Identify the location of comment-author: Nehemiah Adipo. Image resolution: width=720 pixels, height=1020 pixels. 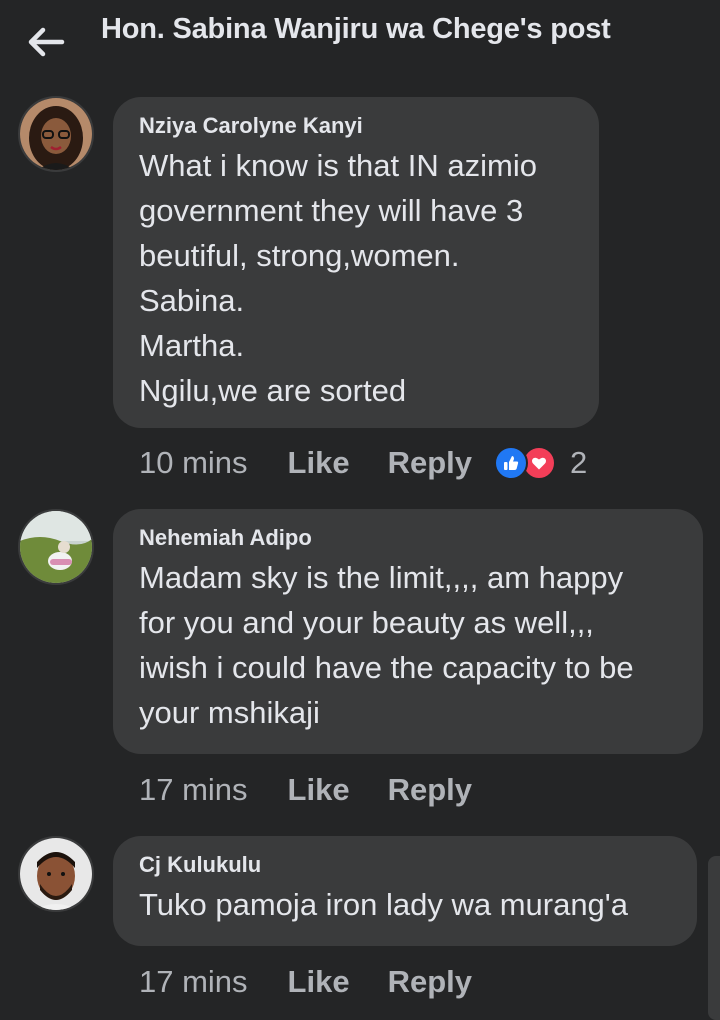
(408, 538).